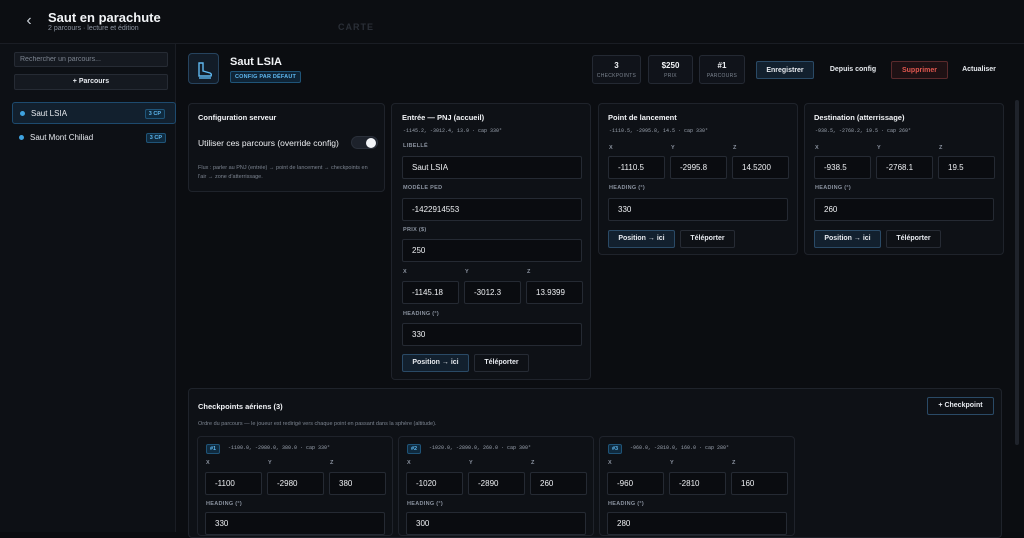  Describe the element at coordinates (94, 113) in the screenshot. I see `sidebar-item-saut-lsia: Saut LSIA 3 CP` at that location.